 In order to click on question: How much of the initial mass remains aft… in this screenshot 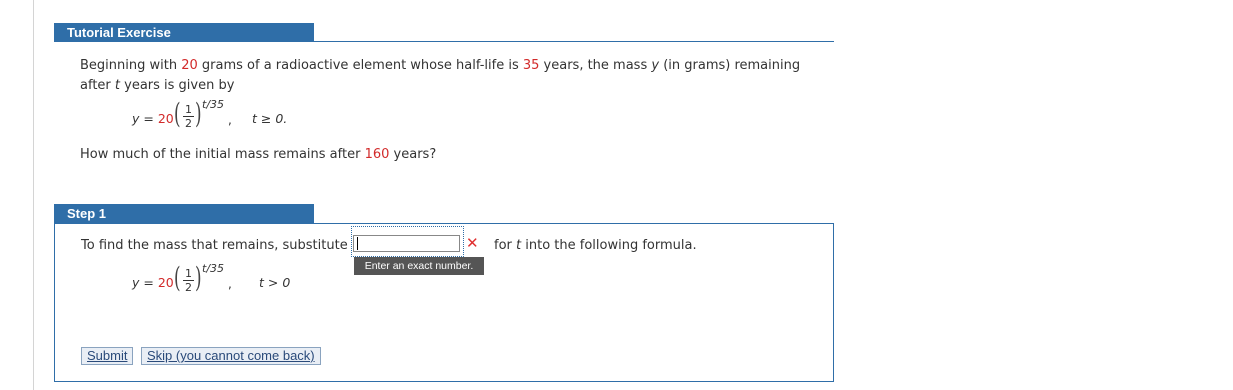, I will do `click(258, 154)`.